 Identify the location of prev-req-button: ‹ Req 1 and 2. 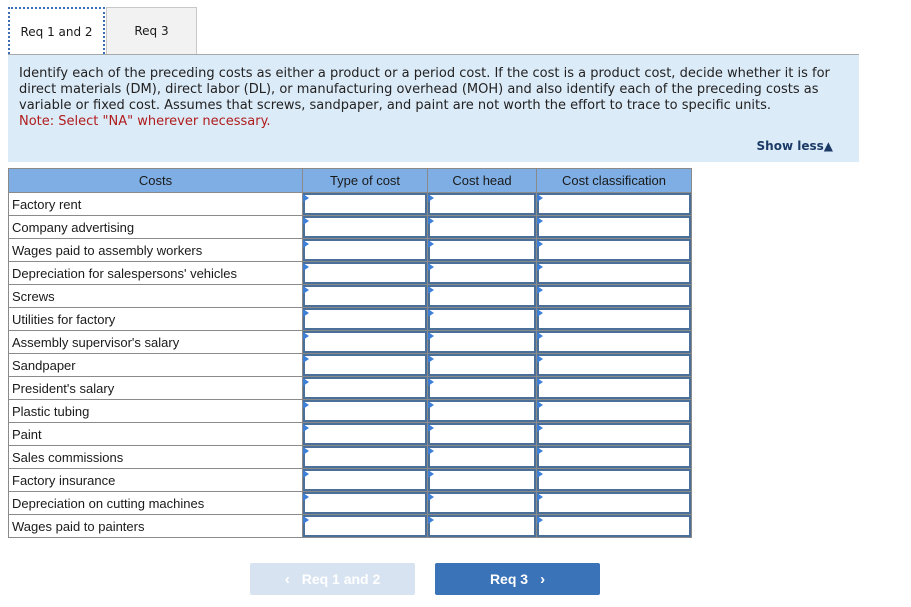
(332, 579).